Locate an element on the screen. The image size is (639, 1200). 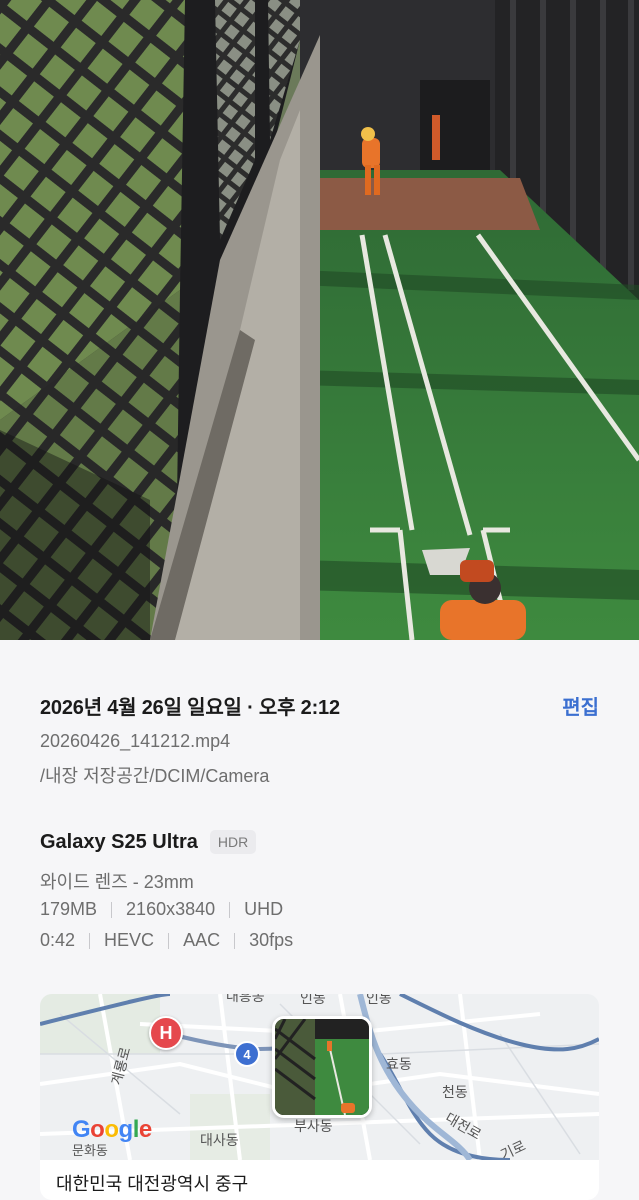
date-row: 2026년 4월 26일 일요일 · 오후 2:12 편집 is located at coordinates (319, 705).